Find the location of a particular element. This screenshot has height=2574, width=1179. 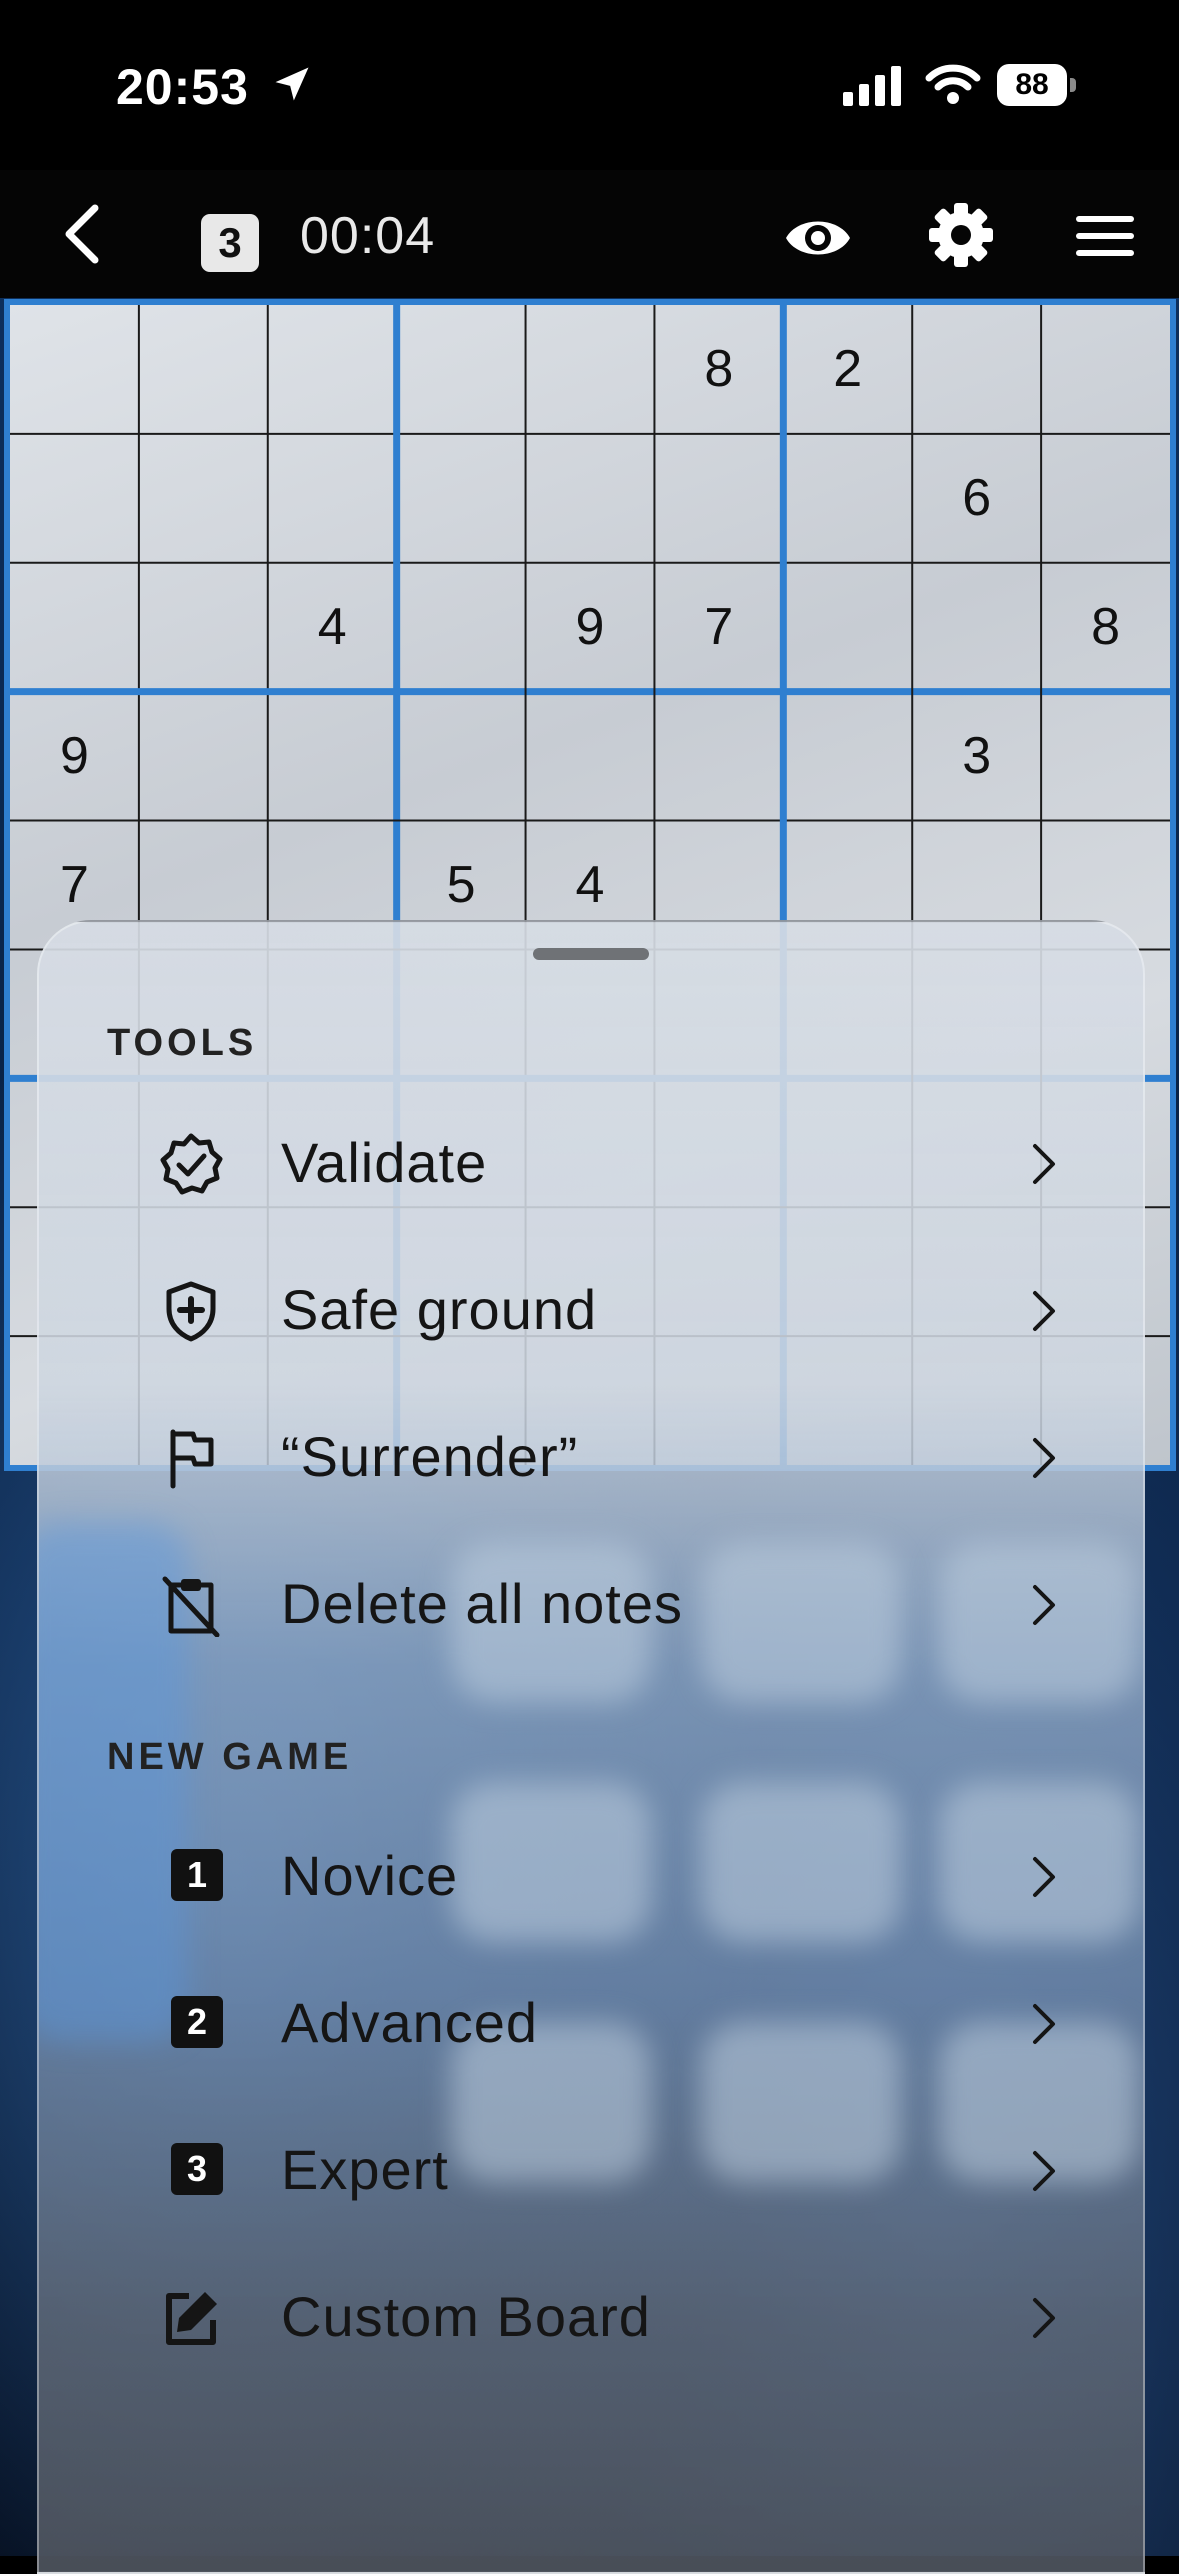

flag-icon is located at coordinates (192, 1459).